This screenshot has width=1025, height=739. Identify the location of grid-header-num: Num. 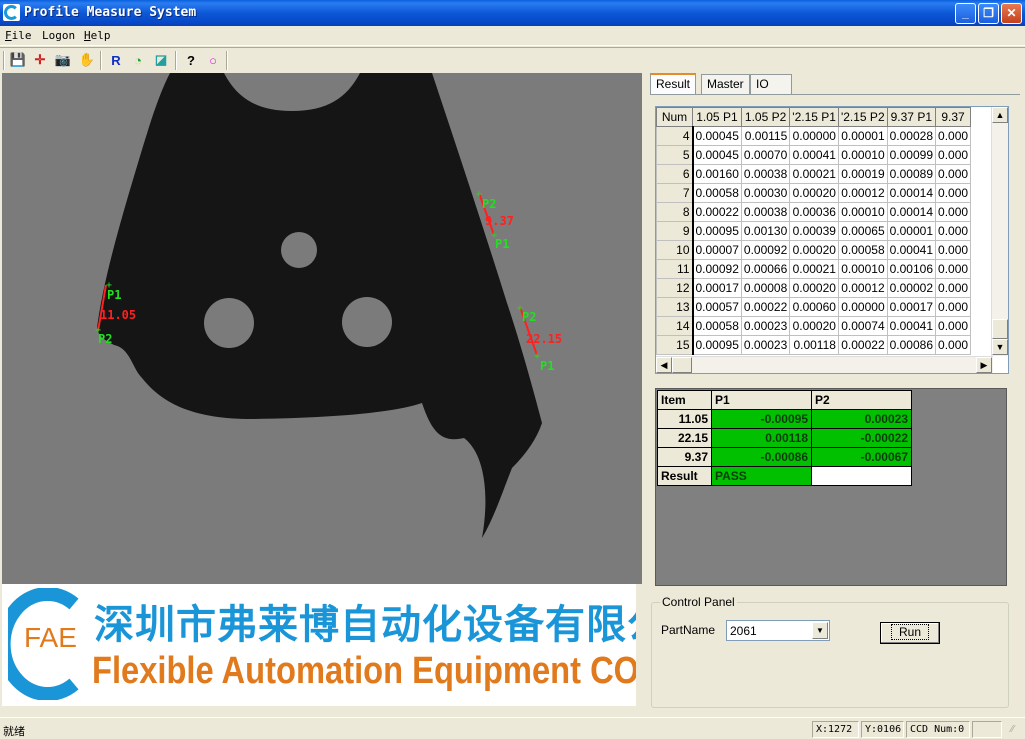
(674, 117).